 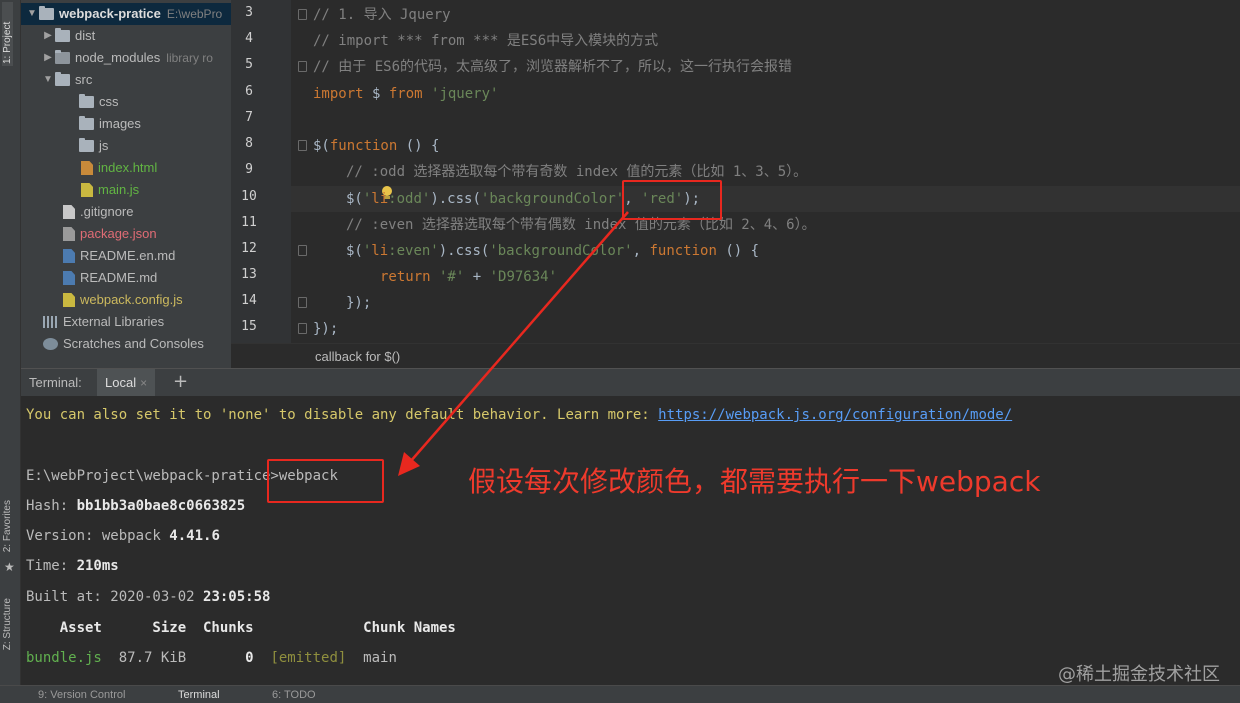 What do you see at coordinates (114, 321) in the screenshot?
I see `tree-item-label: External Libraries` at bounding box center [114, 321].